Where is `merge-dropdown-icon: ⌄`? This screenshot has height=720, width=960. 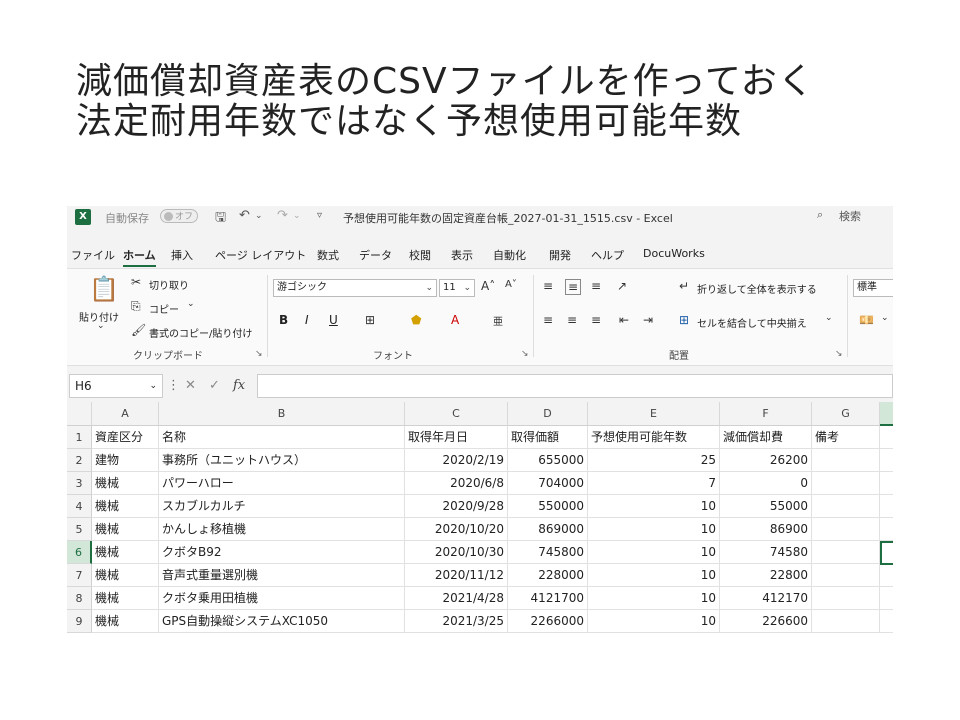
merge-dropdown-icon: ⌄ is located at coordinates (829, 318).